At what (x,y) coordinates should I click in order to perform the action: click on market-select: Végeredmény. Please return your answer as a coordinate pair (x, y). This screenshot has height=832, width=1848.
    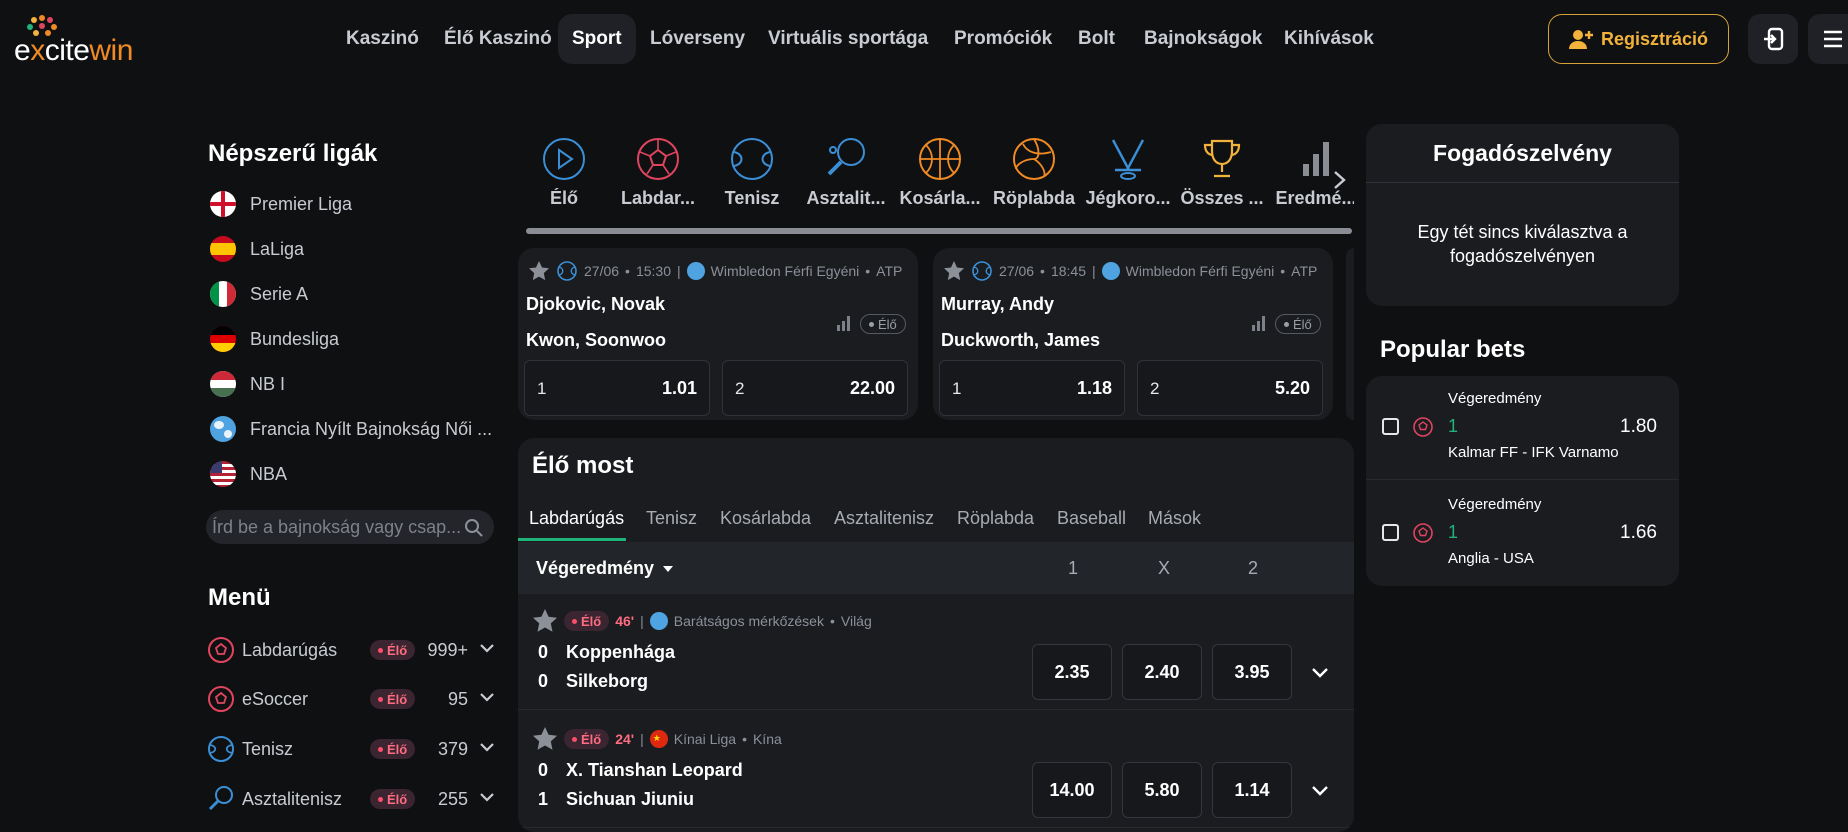
    Looking at the image, I should click on (605, 568).